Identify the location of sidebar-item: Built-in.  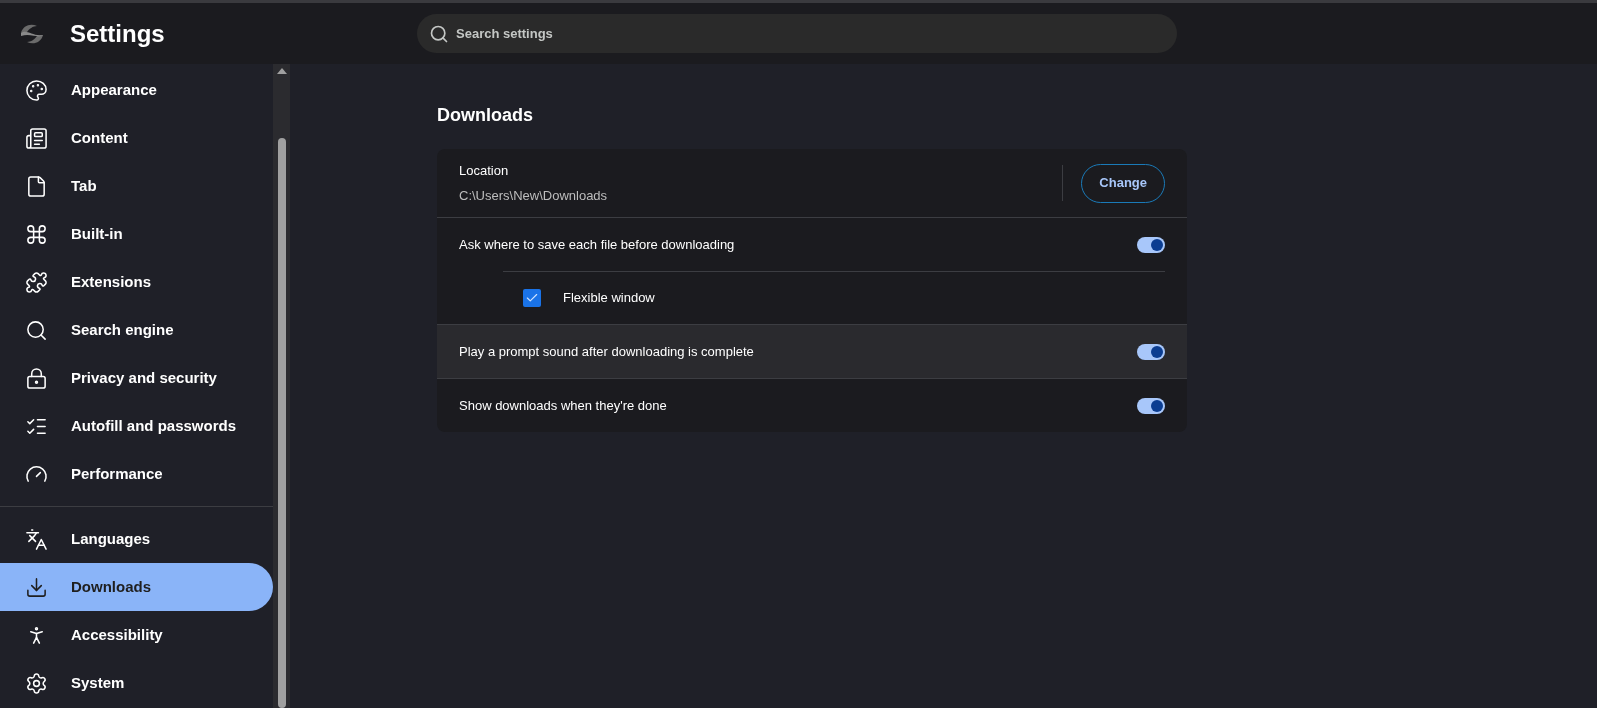
(136, 234).